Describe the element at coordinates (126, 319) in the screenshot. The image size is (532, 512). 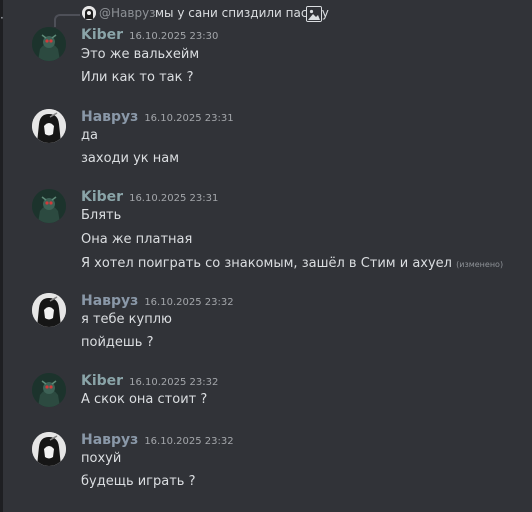
I see `message-text: я тебе куплю` at that location.